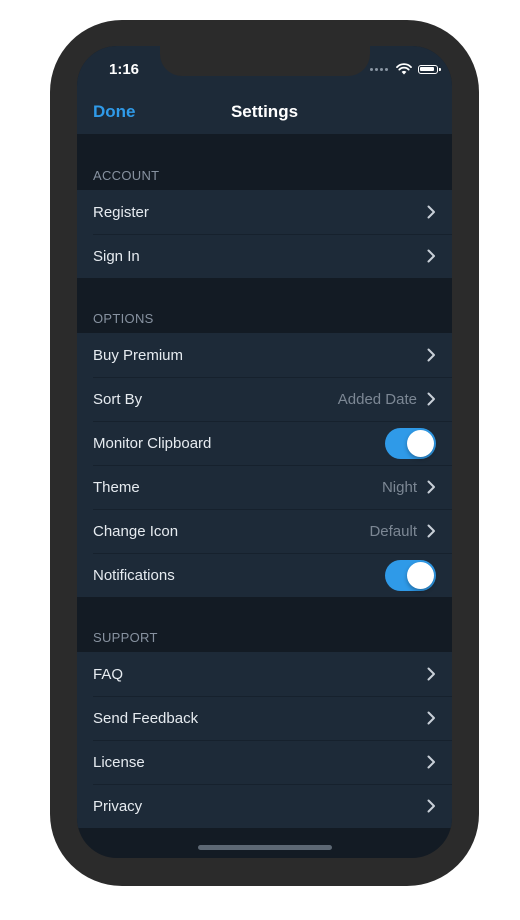  Describe the element at coordinates (265, 847) in the screenshot. I see `home-indicator` at that location.